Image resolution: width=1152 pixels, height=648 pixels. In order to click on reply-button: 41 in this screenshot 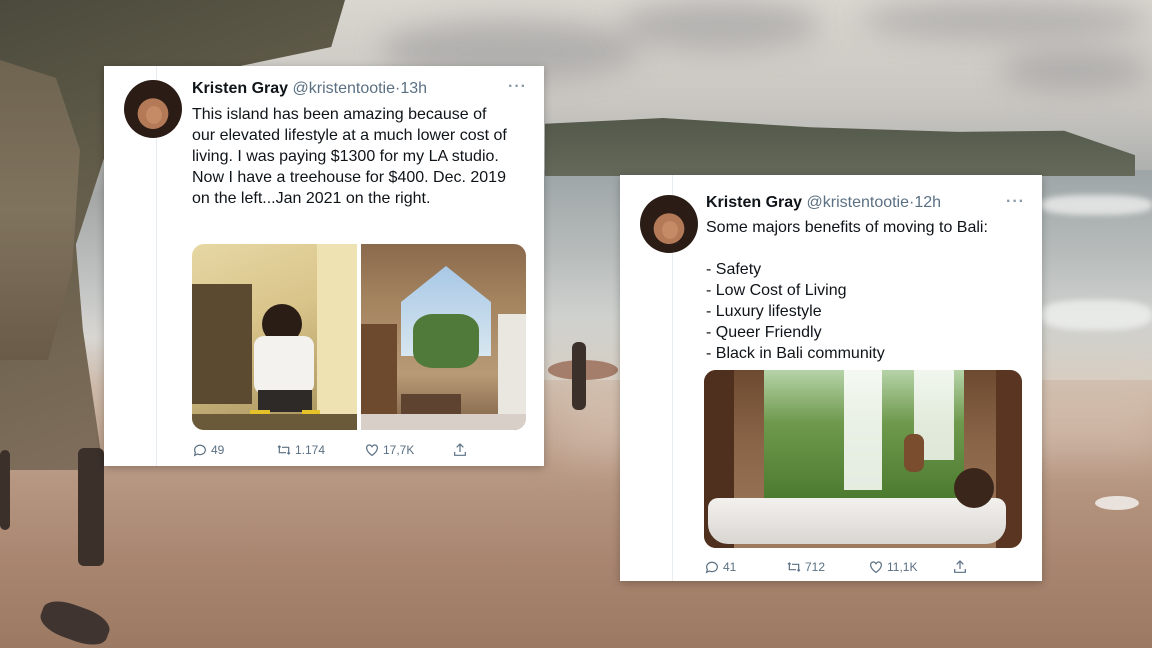, I will do `click(720, 567)`.